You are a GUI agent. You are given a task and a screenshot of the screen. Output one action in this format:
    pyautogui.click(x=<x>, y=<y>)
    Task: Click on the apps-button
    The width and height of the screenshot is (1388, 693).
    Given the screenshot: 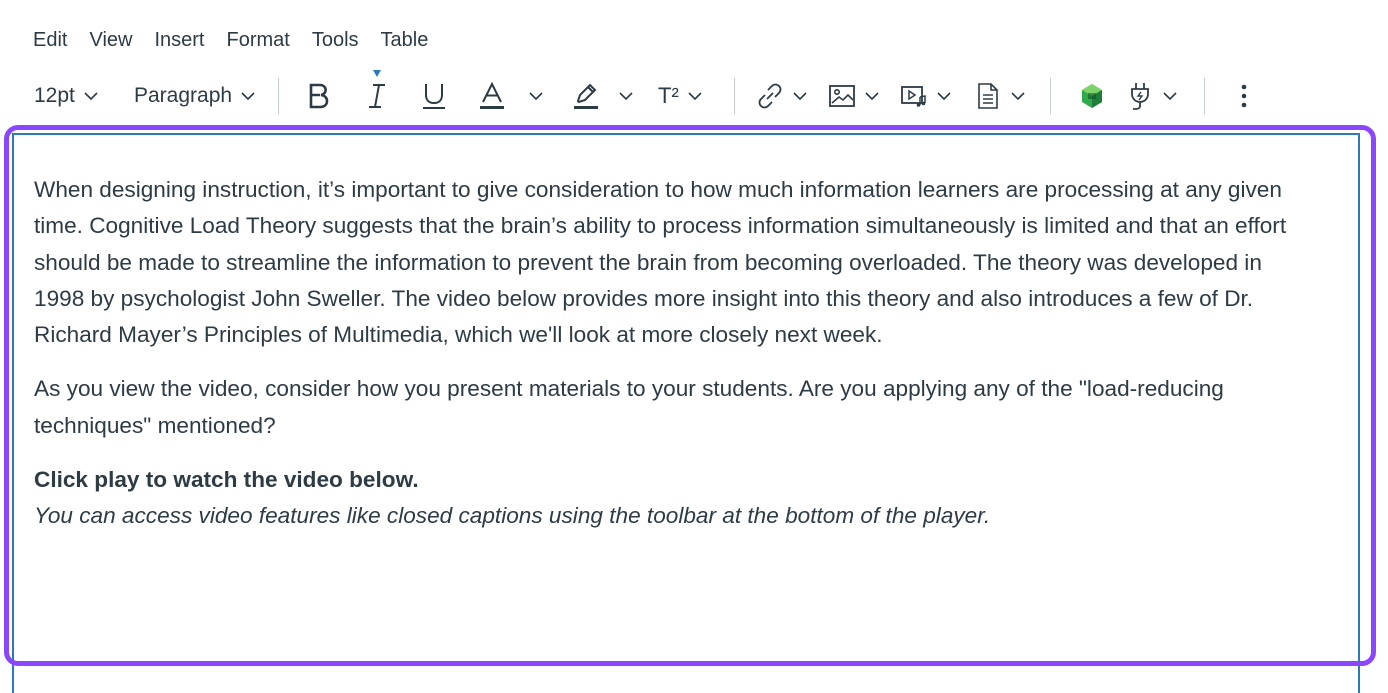 What is the action you would take?
    pyautogui.click(x=1092, y=96)
    